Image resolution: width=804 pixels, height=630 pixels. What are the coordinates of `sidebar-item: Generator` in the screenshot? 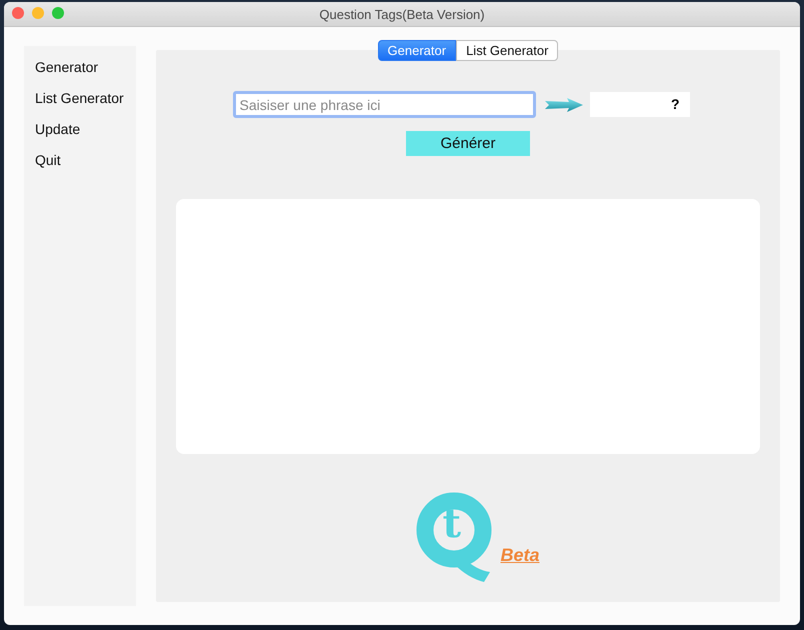 It's located at (80, 71).